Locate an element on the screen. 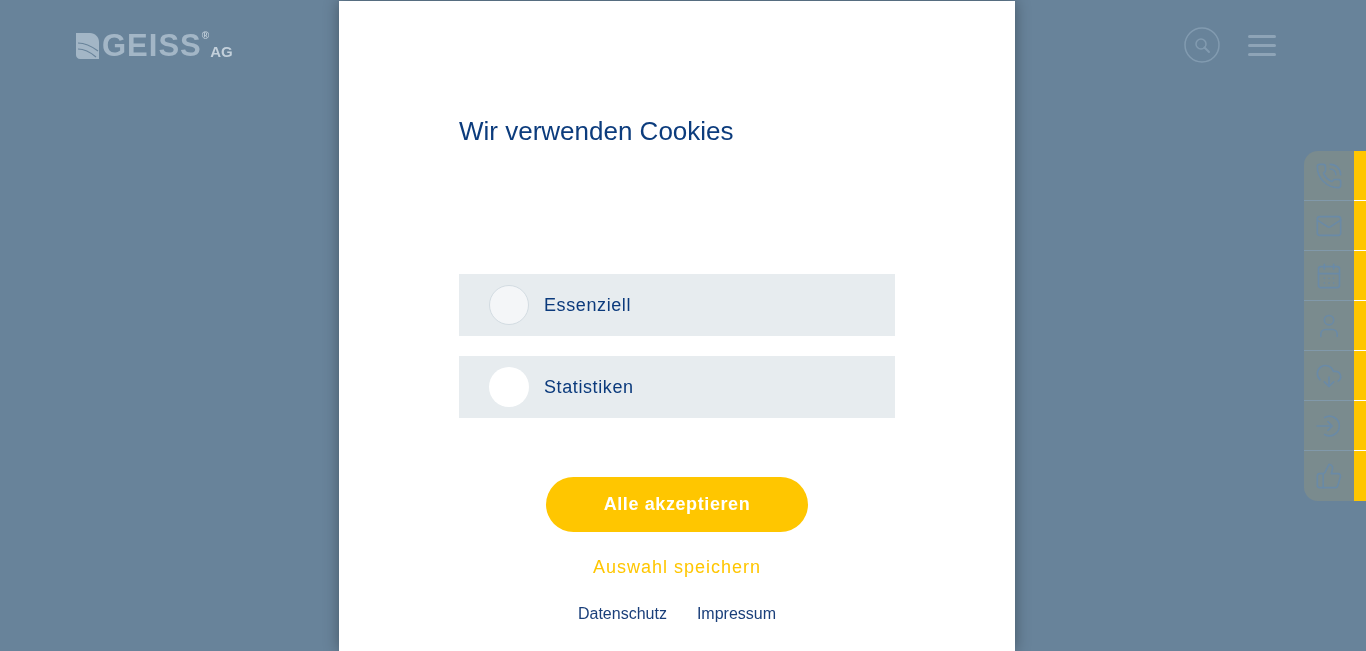 The image size is (1366, 651). registered-mark: ® is located at coordinates (205, 35).